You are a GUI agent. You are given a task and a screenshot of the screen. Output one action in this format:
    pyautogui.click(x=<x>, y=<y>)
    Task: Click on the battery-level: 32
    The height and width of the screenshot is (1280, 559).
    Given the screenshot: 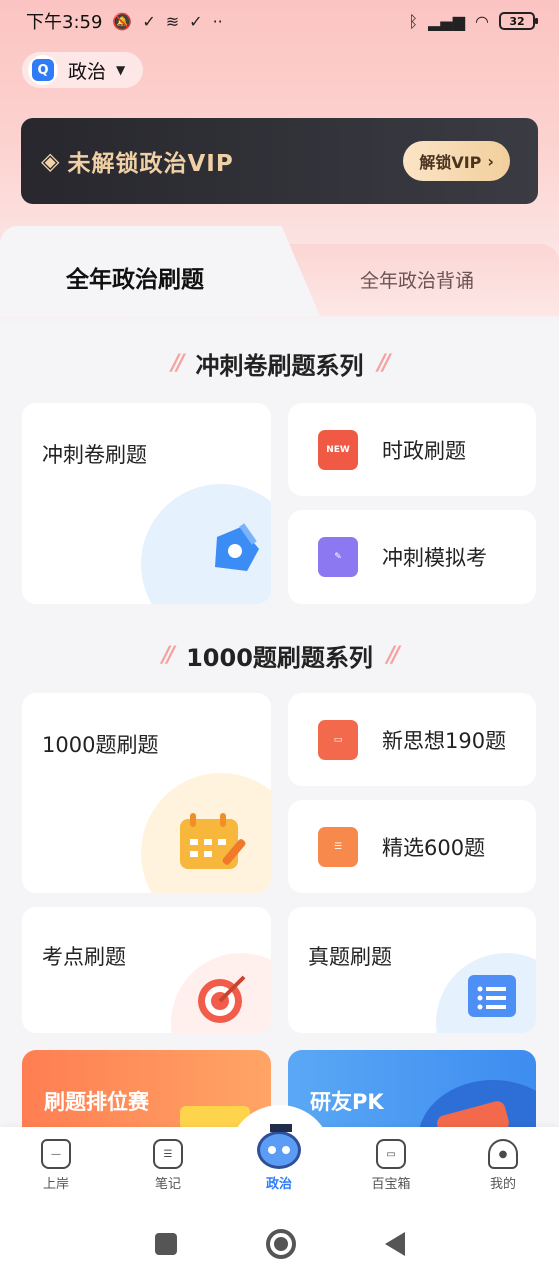 What is the action you would take?
    pyautogui.click(x=517, y=21)
    